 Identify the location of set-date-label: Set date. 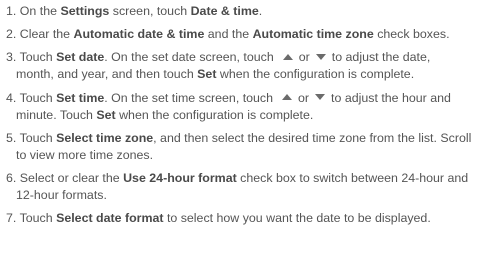
(80, 57).